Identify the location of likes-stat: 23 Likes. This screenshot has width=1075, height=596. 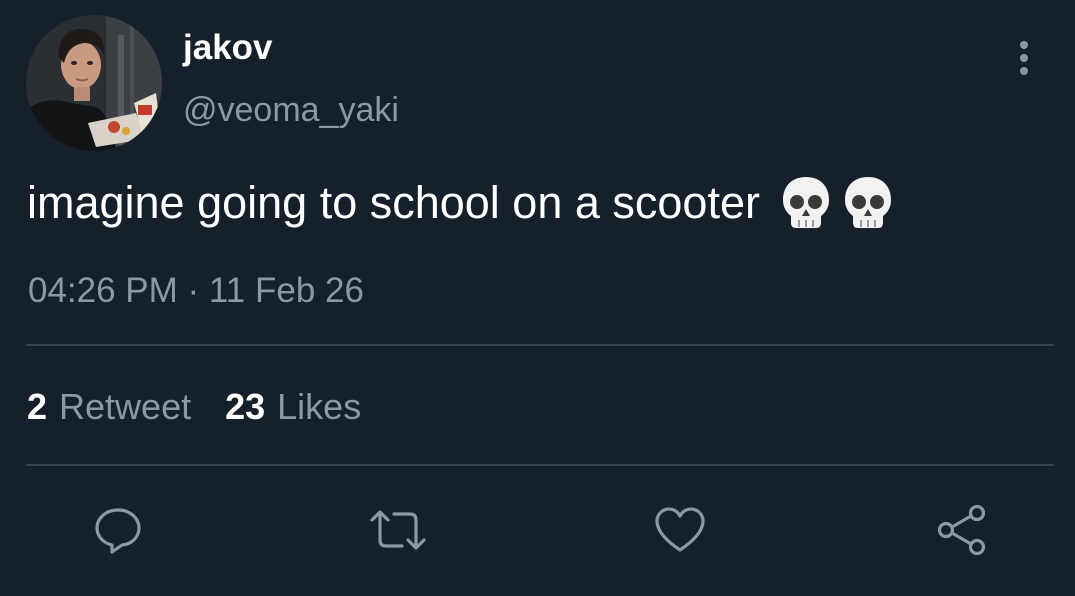
(293, 407).